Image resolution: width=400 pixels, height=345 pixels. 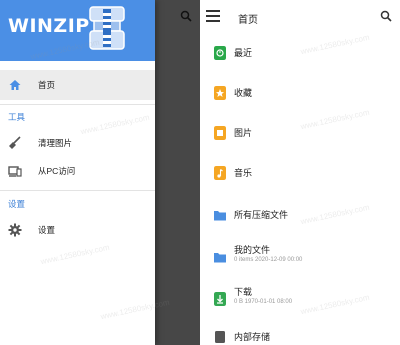 I want to click on drawer-header: WINZIP, so click(x=77, y=30).